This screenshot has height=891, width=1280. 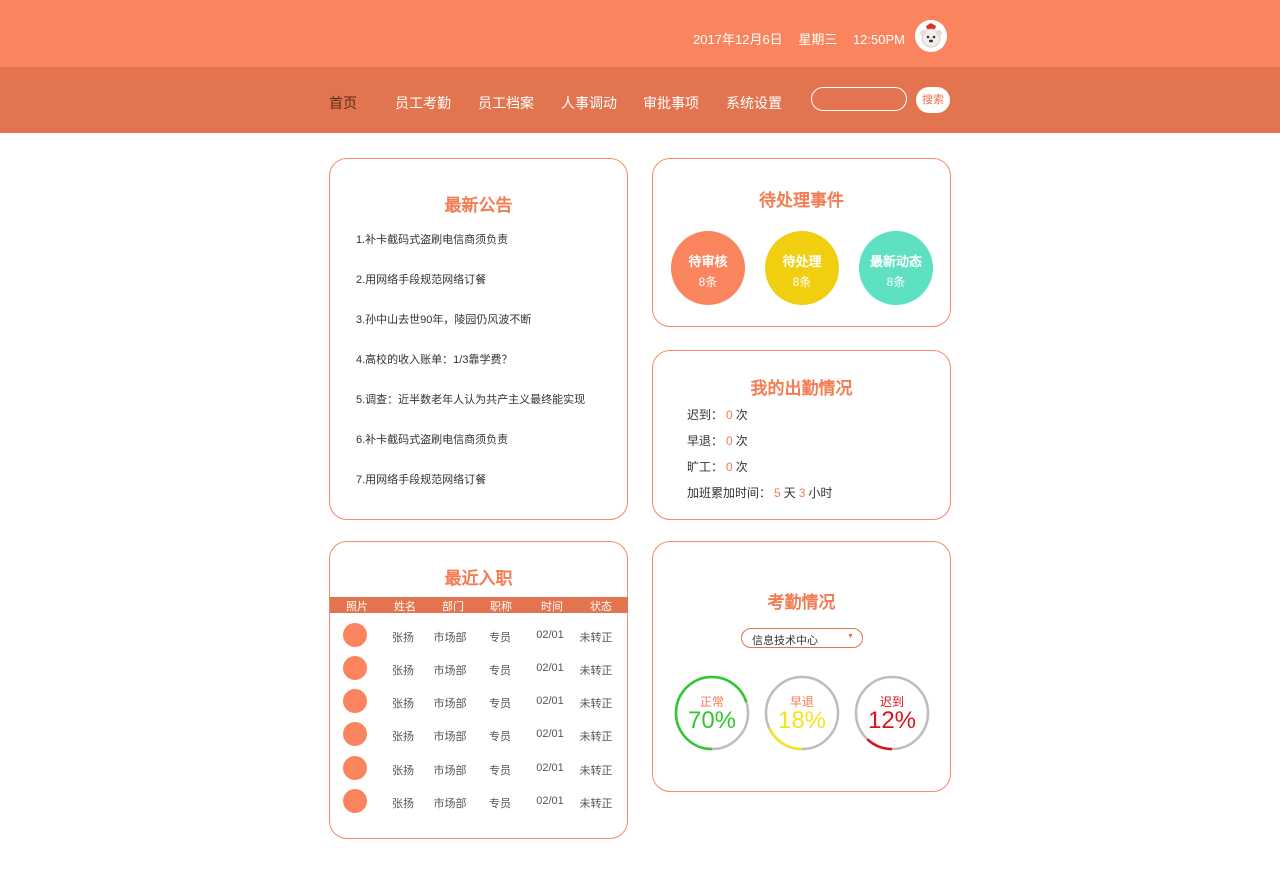 I want to click on latest-news-label: 最新动态, so click(x=895, y=261).